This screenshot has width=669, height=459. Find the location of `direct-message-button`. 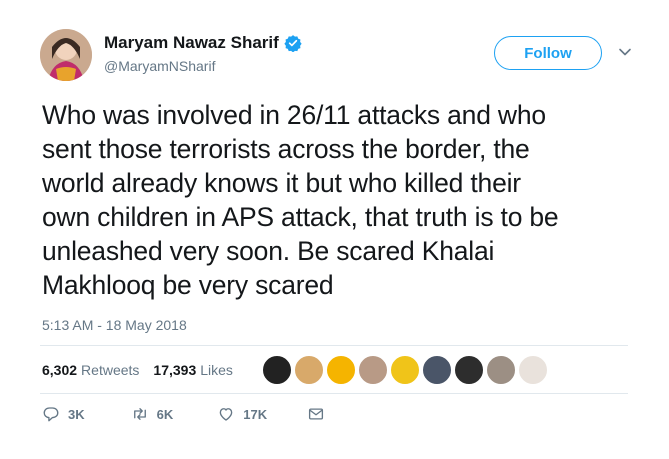

direct-message-button is located at coordinates (320, 414).